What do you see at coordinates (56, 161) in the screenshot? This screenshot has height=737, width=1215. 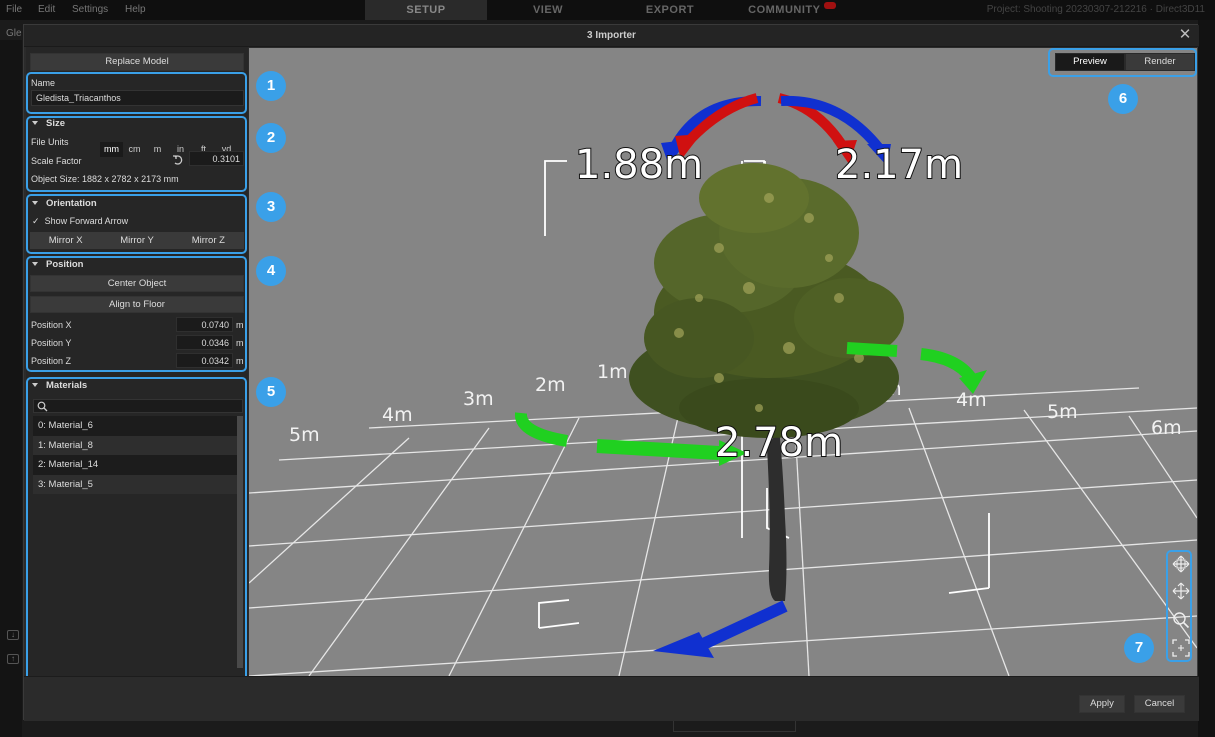 I see `scale-factor-label: Scale Factor` at bounding box center [56, 161].